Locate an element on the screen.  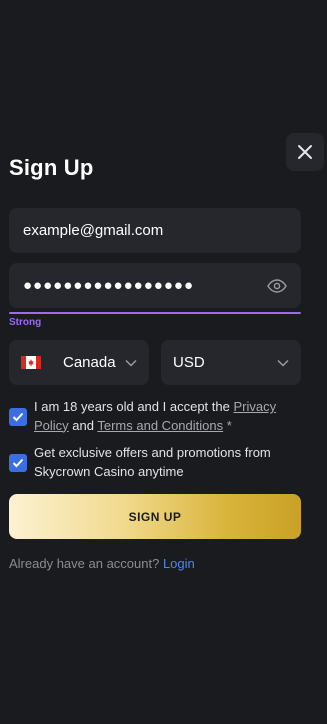
close-button is located at coordinates (305, 152).